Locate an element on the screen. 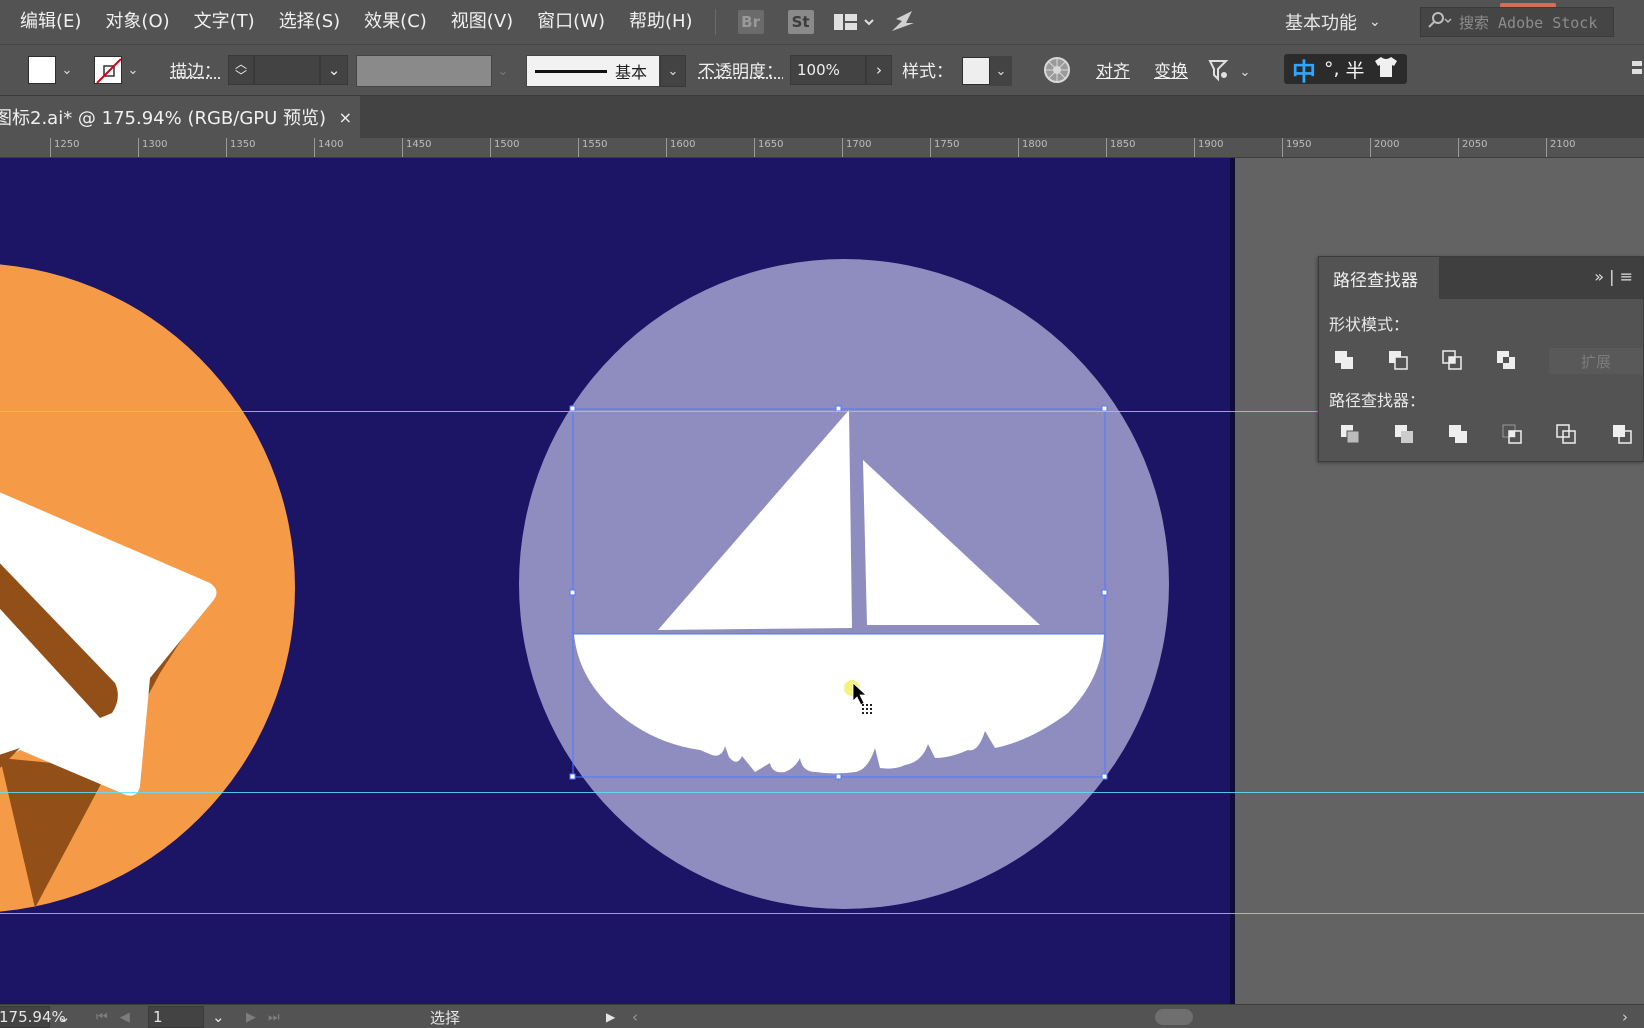 The width and height of the screenshot is (1644, 1028). expand-button: 扩展 is located at coordinates (1596, 361).